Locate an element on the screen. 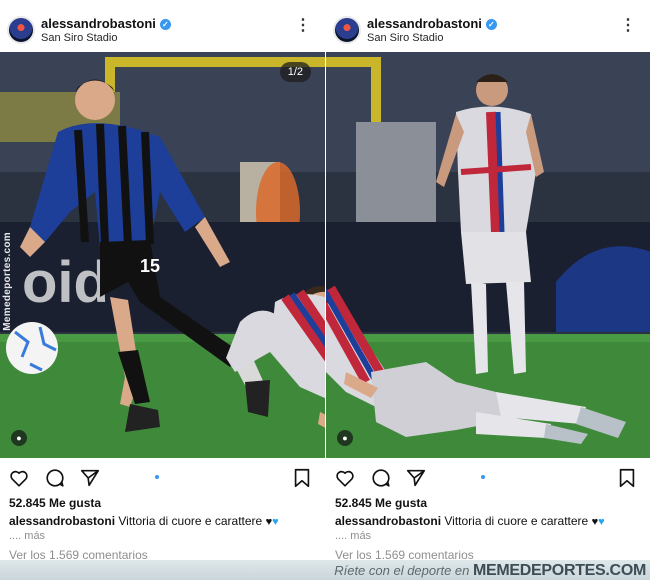  footer-banner: Ríete con el deporte en MEMEDEPORTES.COM is located at coordinates (325, 570).